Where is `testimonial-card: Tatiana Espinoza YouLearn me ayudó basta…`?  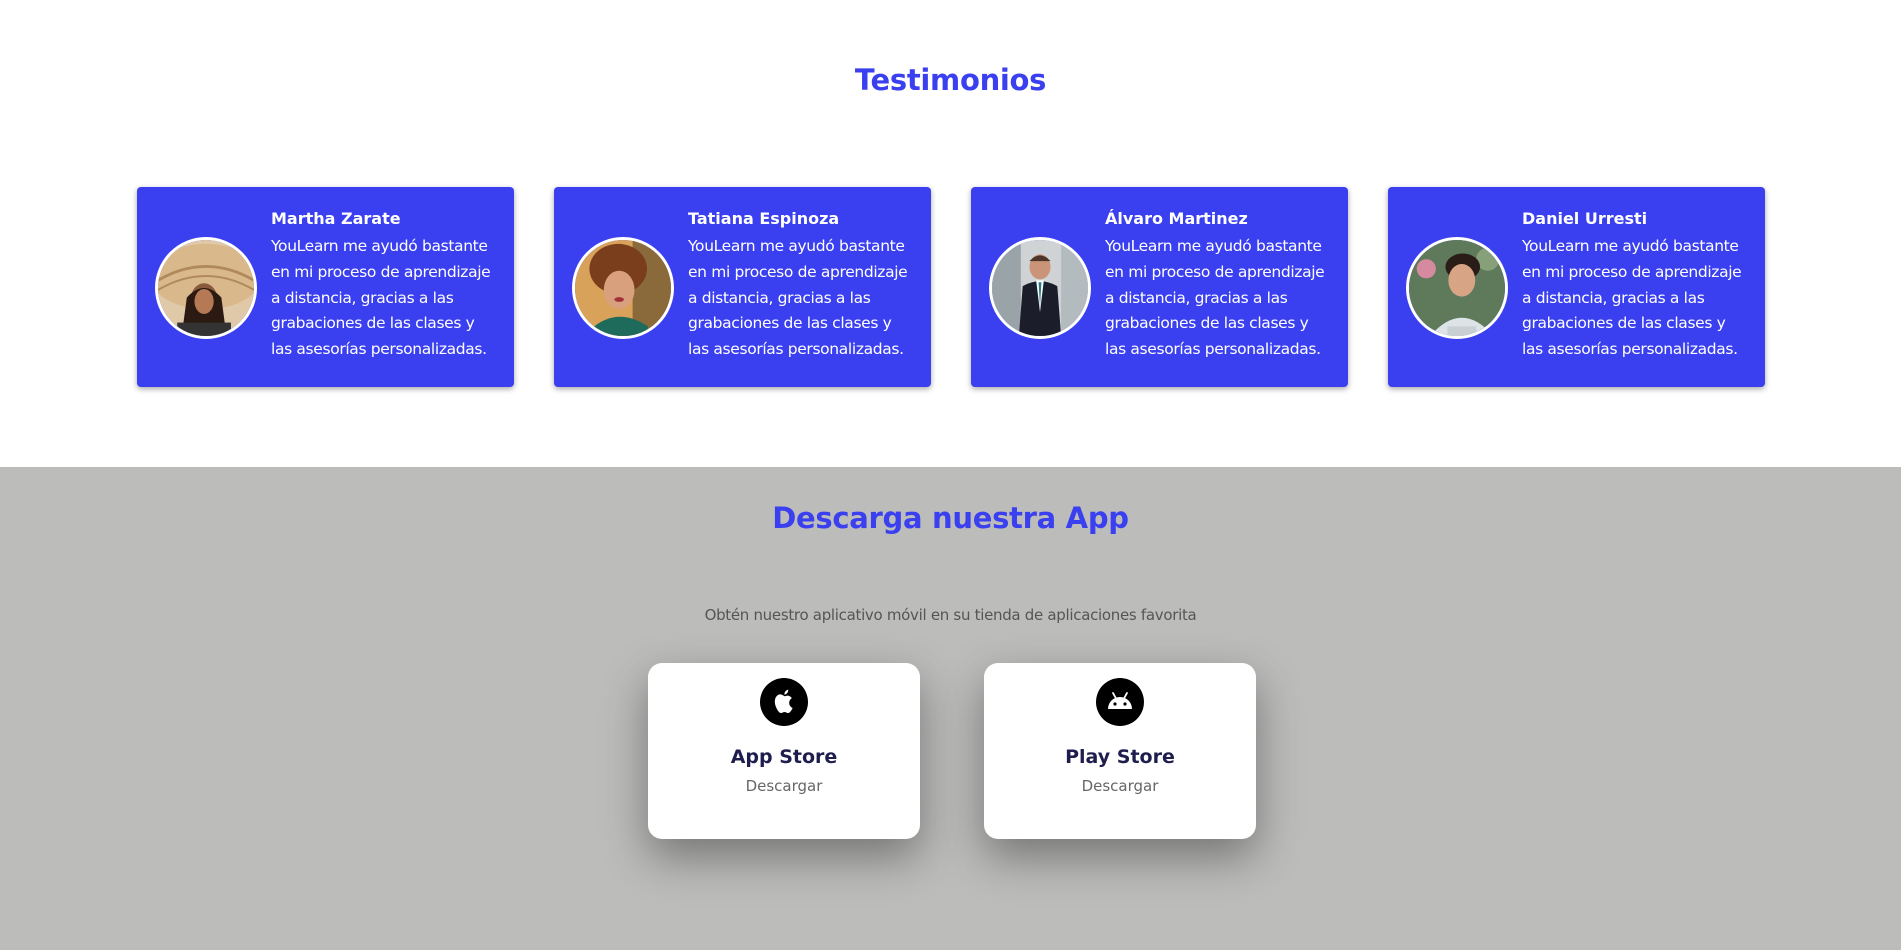
testimonial-card: Tatiana Espinoza YouLearn me ayudó basta… is located at coordinates (742, 287).